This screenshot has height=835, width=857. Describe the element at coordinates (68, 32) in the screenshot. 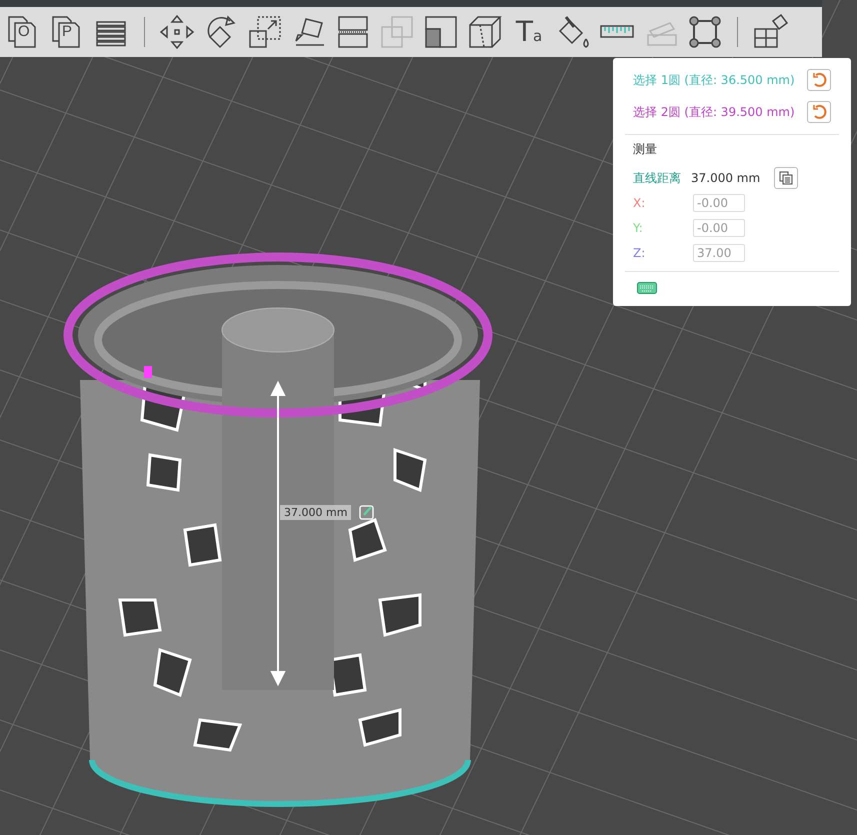

I see `plate-tool-button: P` at that location.